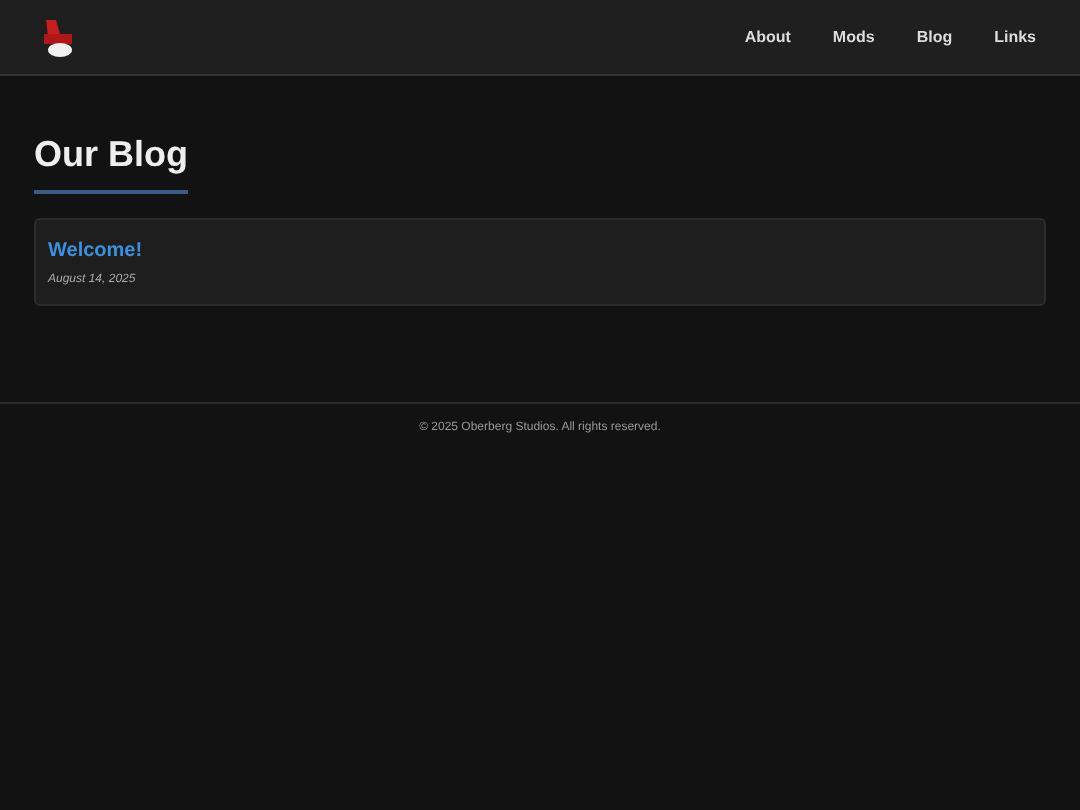 The image size is (1080, 810). I want to click on nav-link: About, so click(767, 37).